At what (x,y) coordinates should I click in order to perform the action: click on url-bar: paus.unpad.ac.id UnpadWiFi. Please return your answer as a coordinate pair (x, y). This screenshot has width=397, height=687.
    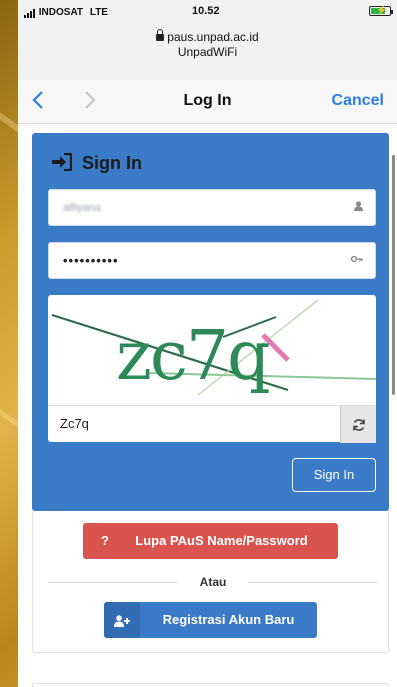
    Looking at the image, I should click on (207, 44).